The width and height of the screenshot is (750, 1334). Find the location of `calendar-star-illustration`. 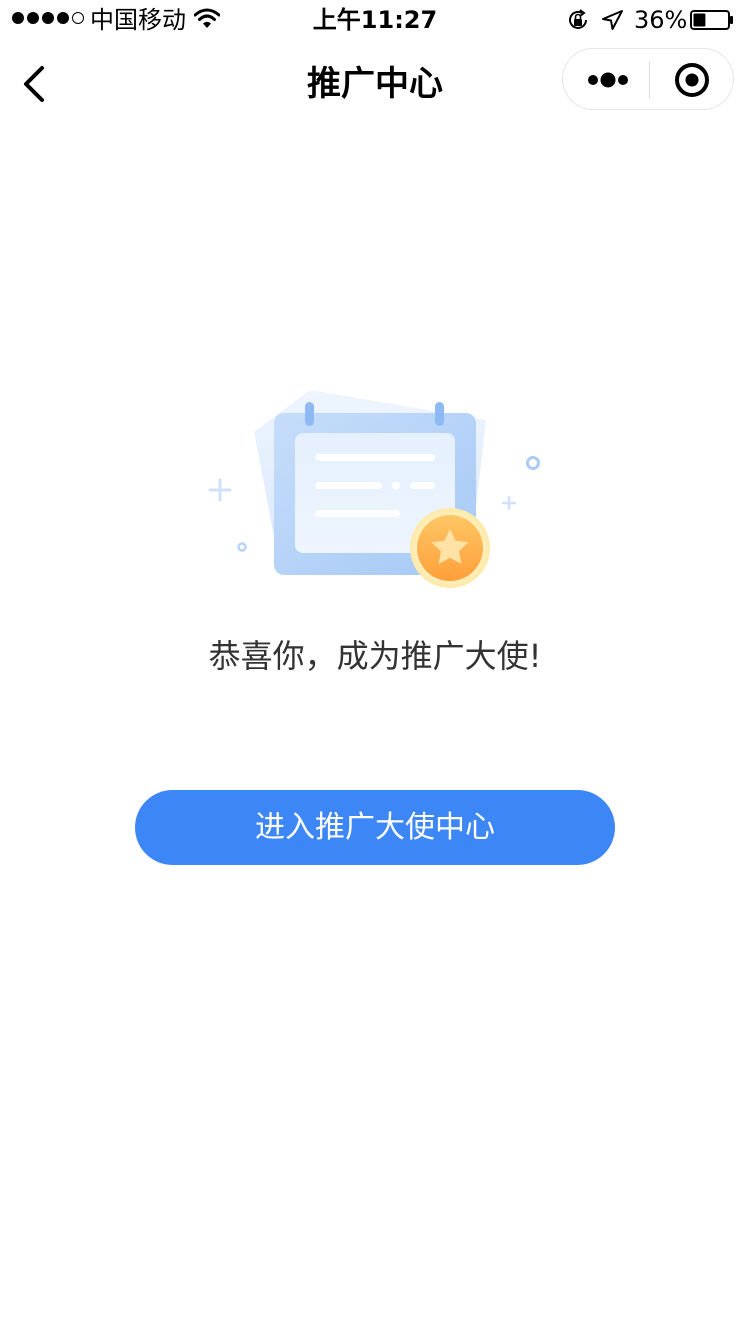

calendar-star-illustration is located at coordinates (374, 489).